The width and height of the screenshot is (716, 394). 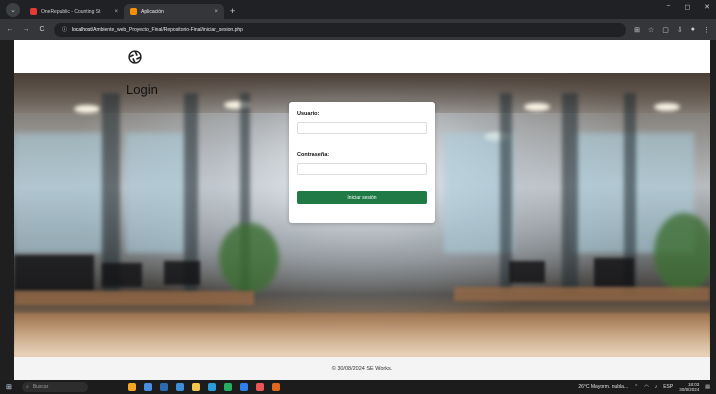 I want to click on tray-chevron-icon: ⌃, so click(x=636, y=387).